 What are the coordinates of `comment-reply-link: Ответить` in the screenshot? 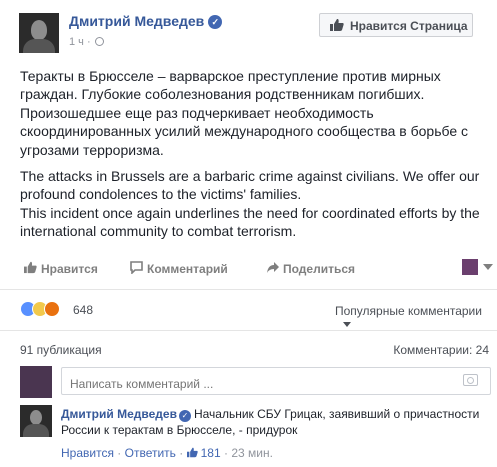 It's located at (150, 453).